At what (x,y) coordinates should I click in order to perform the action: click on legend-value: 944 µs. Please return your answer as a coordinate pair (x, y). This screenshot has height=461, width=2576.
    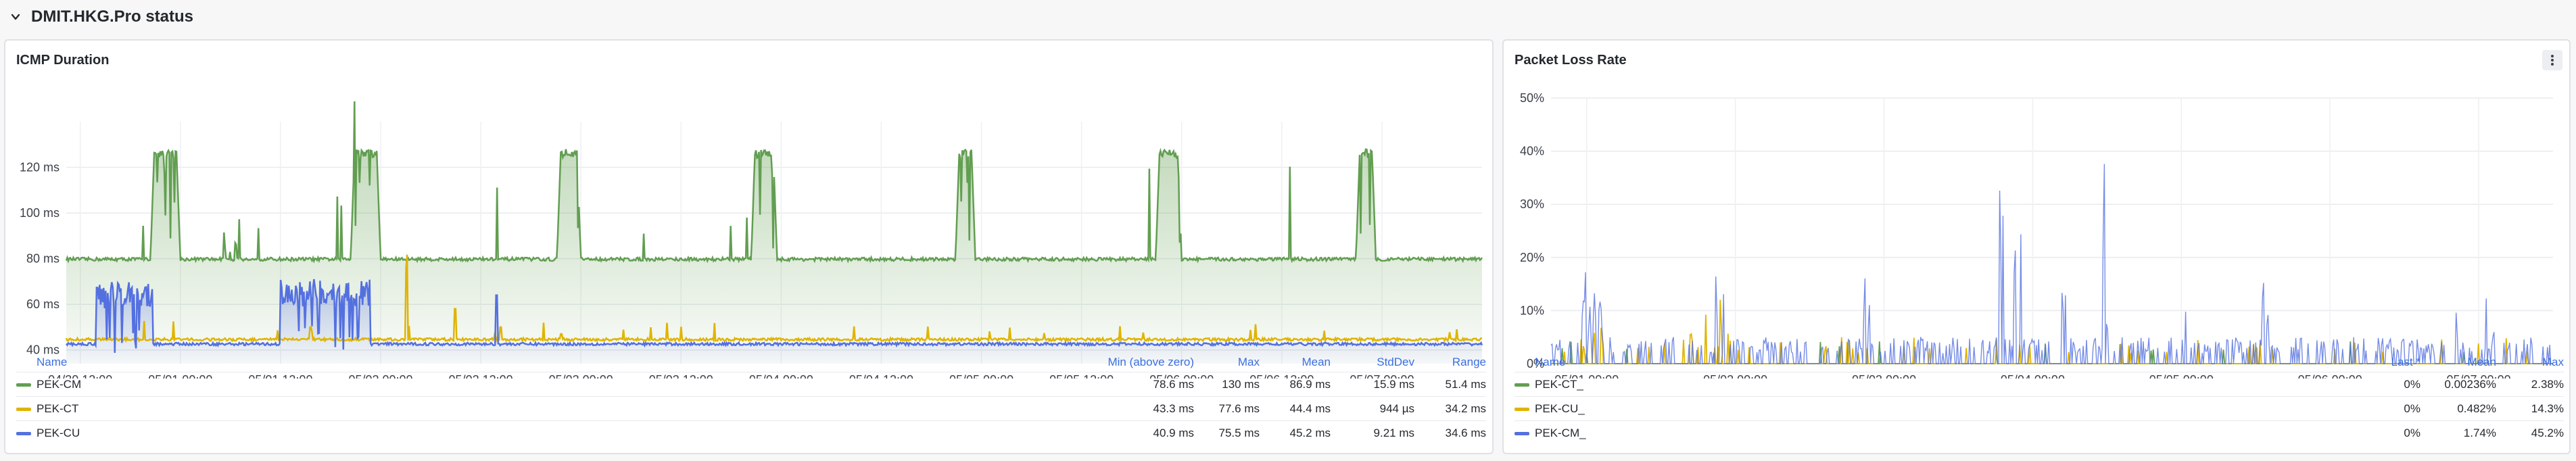
    Looking at the image, I should click on (1396, 408).